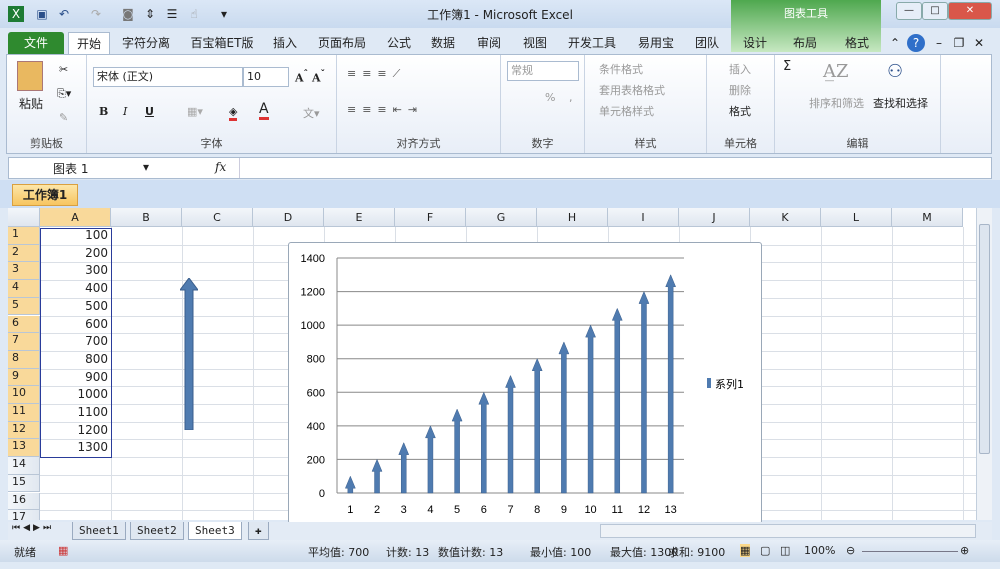 The width and height of the screenshot is (1000, 569). I want to click on tab-char-split: 字符分离, so click(146, 43).